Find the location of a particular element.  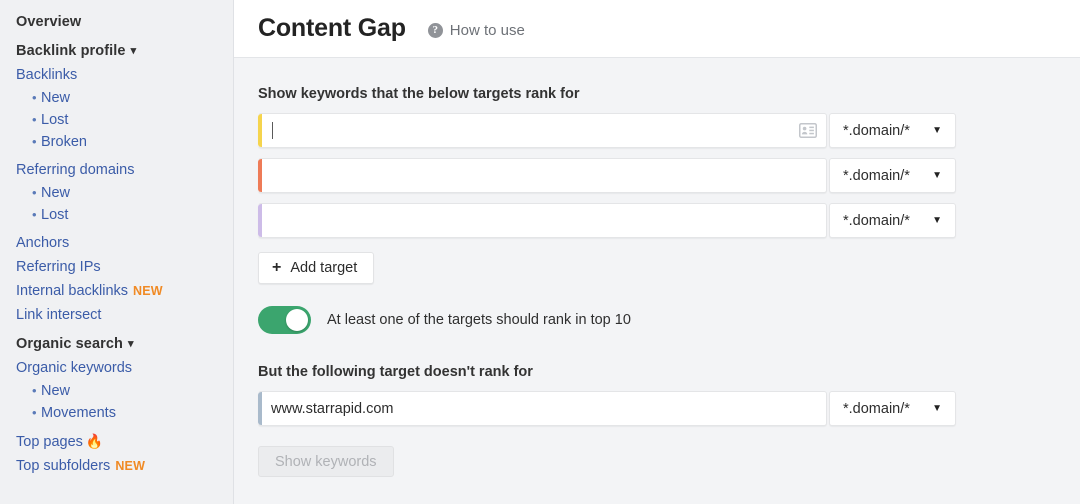

sidebar-item-label: Top pages is located at coordinates (49, 442).